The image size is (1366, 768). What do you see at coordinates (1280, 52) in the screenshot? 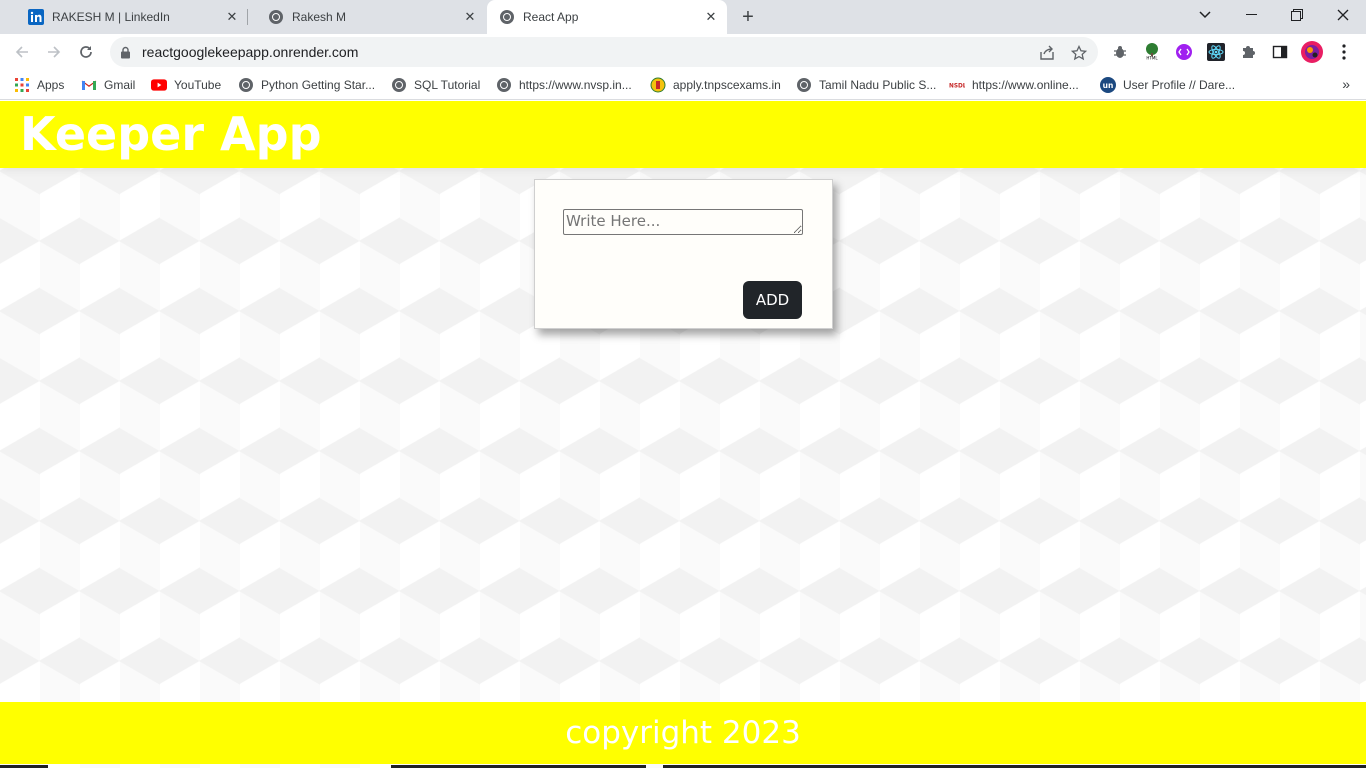
I see `side-panel-icon` at bounding box center [1280, 52].